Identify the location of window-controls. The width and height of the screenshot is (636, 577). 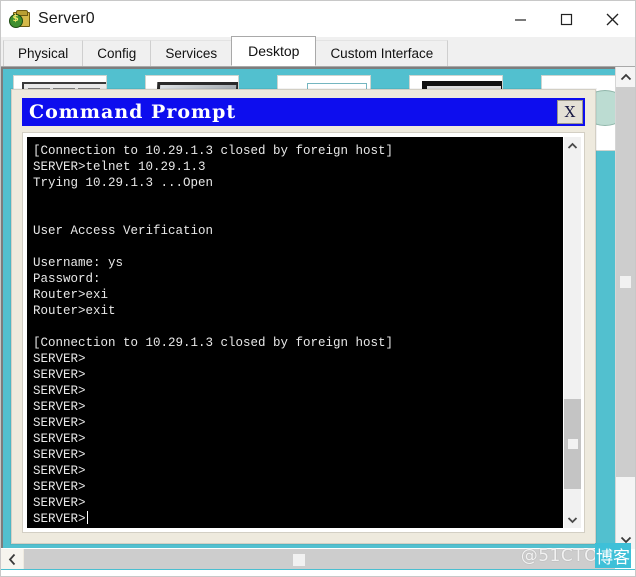
(566, 19).